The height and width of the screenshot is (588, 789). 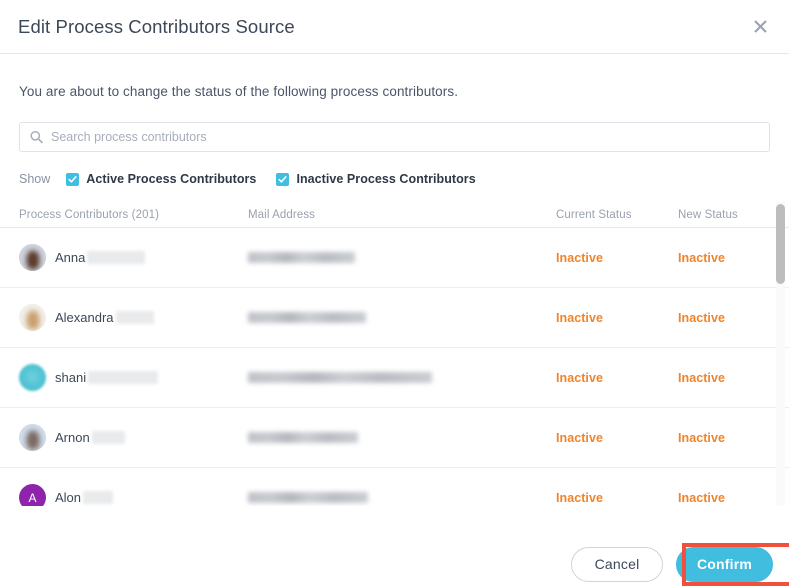 I want to click on dialog-footer: Cancel Confirm, so click(x=394, y=564).